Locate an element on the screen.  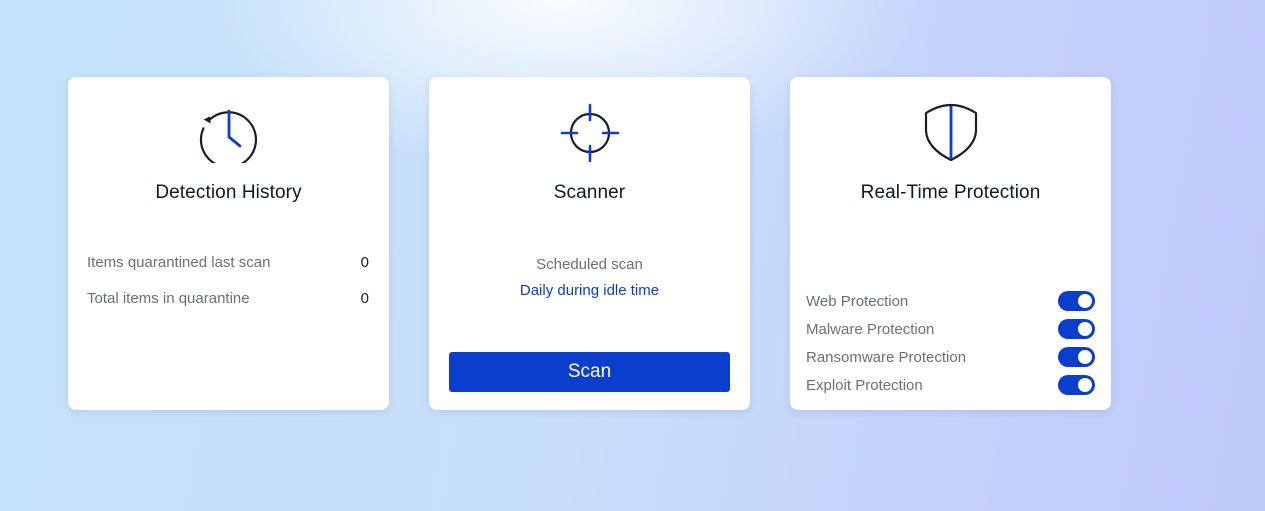
real-time-protection-title: Real-Time Protection is located at coordinates (950, 192).